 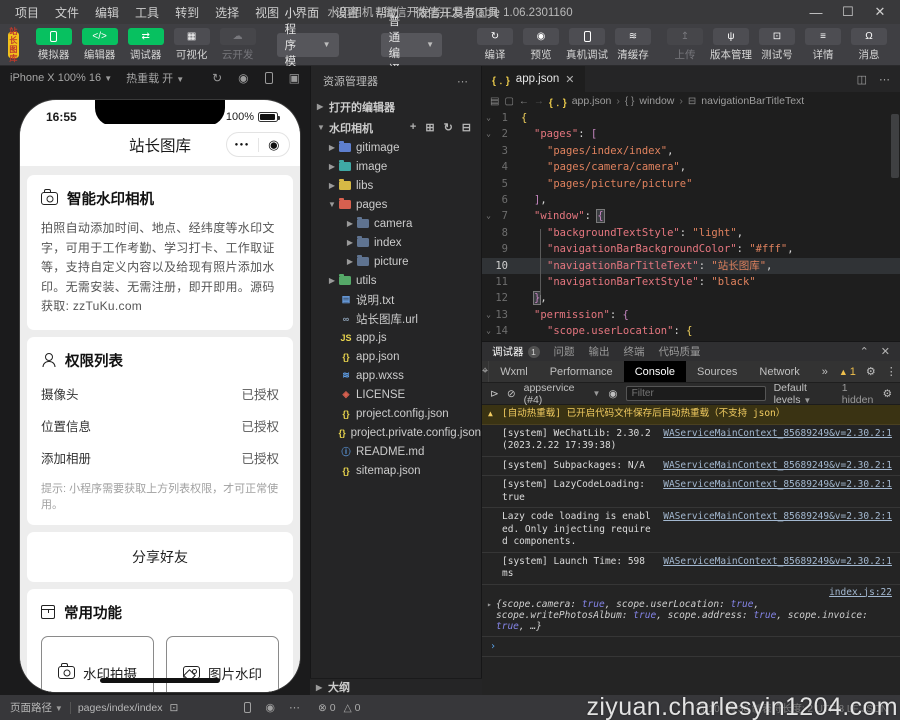 What do you see at coordinates (411, 46) in the screenshot?
I see `compile-mode-select: 普通编译 ▼` at bounding box center [411, 46].